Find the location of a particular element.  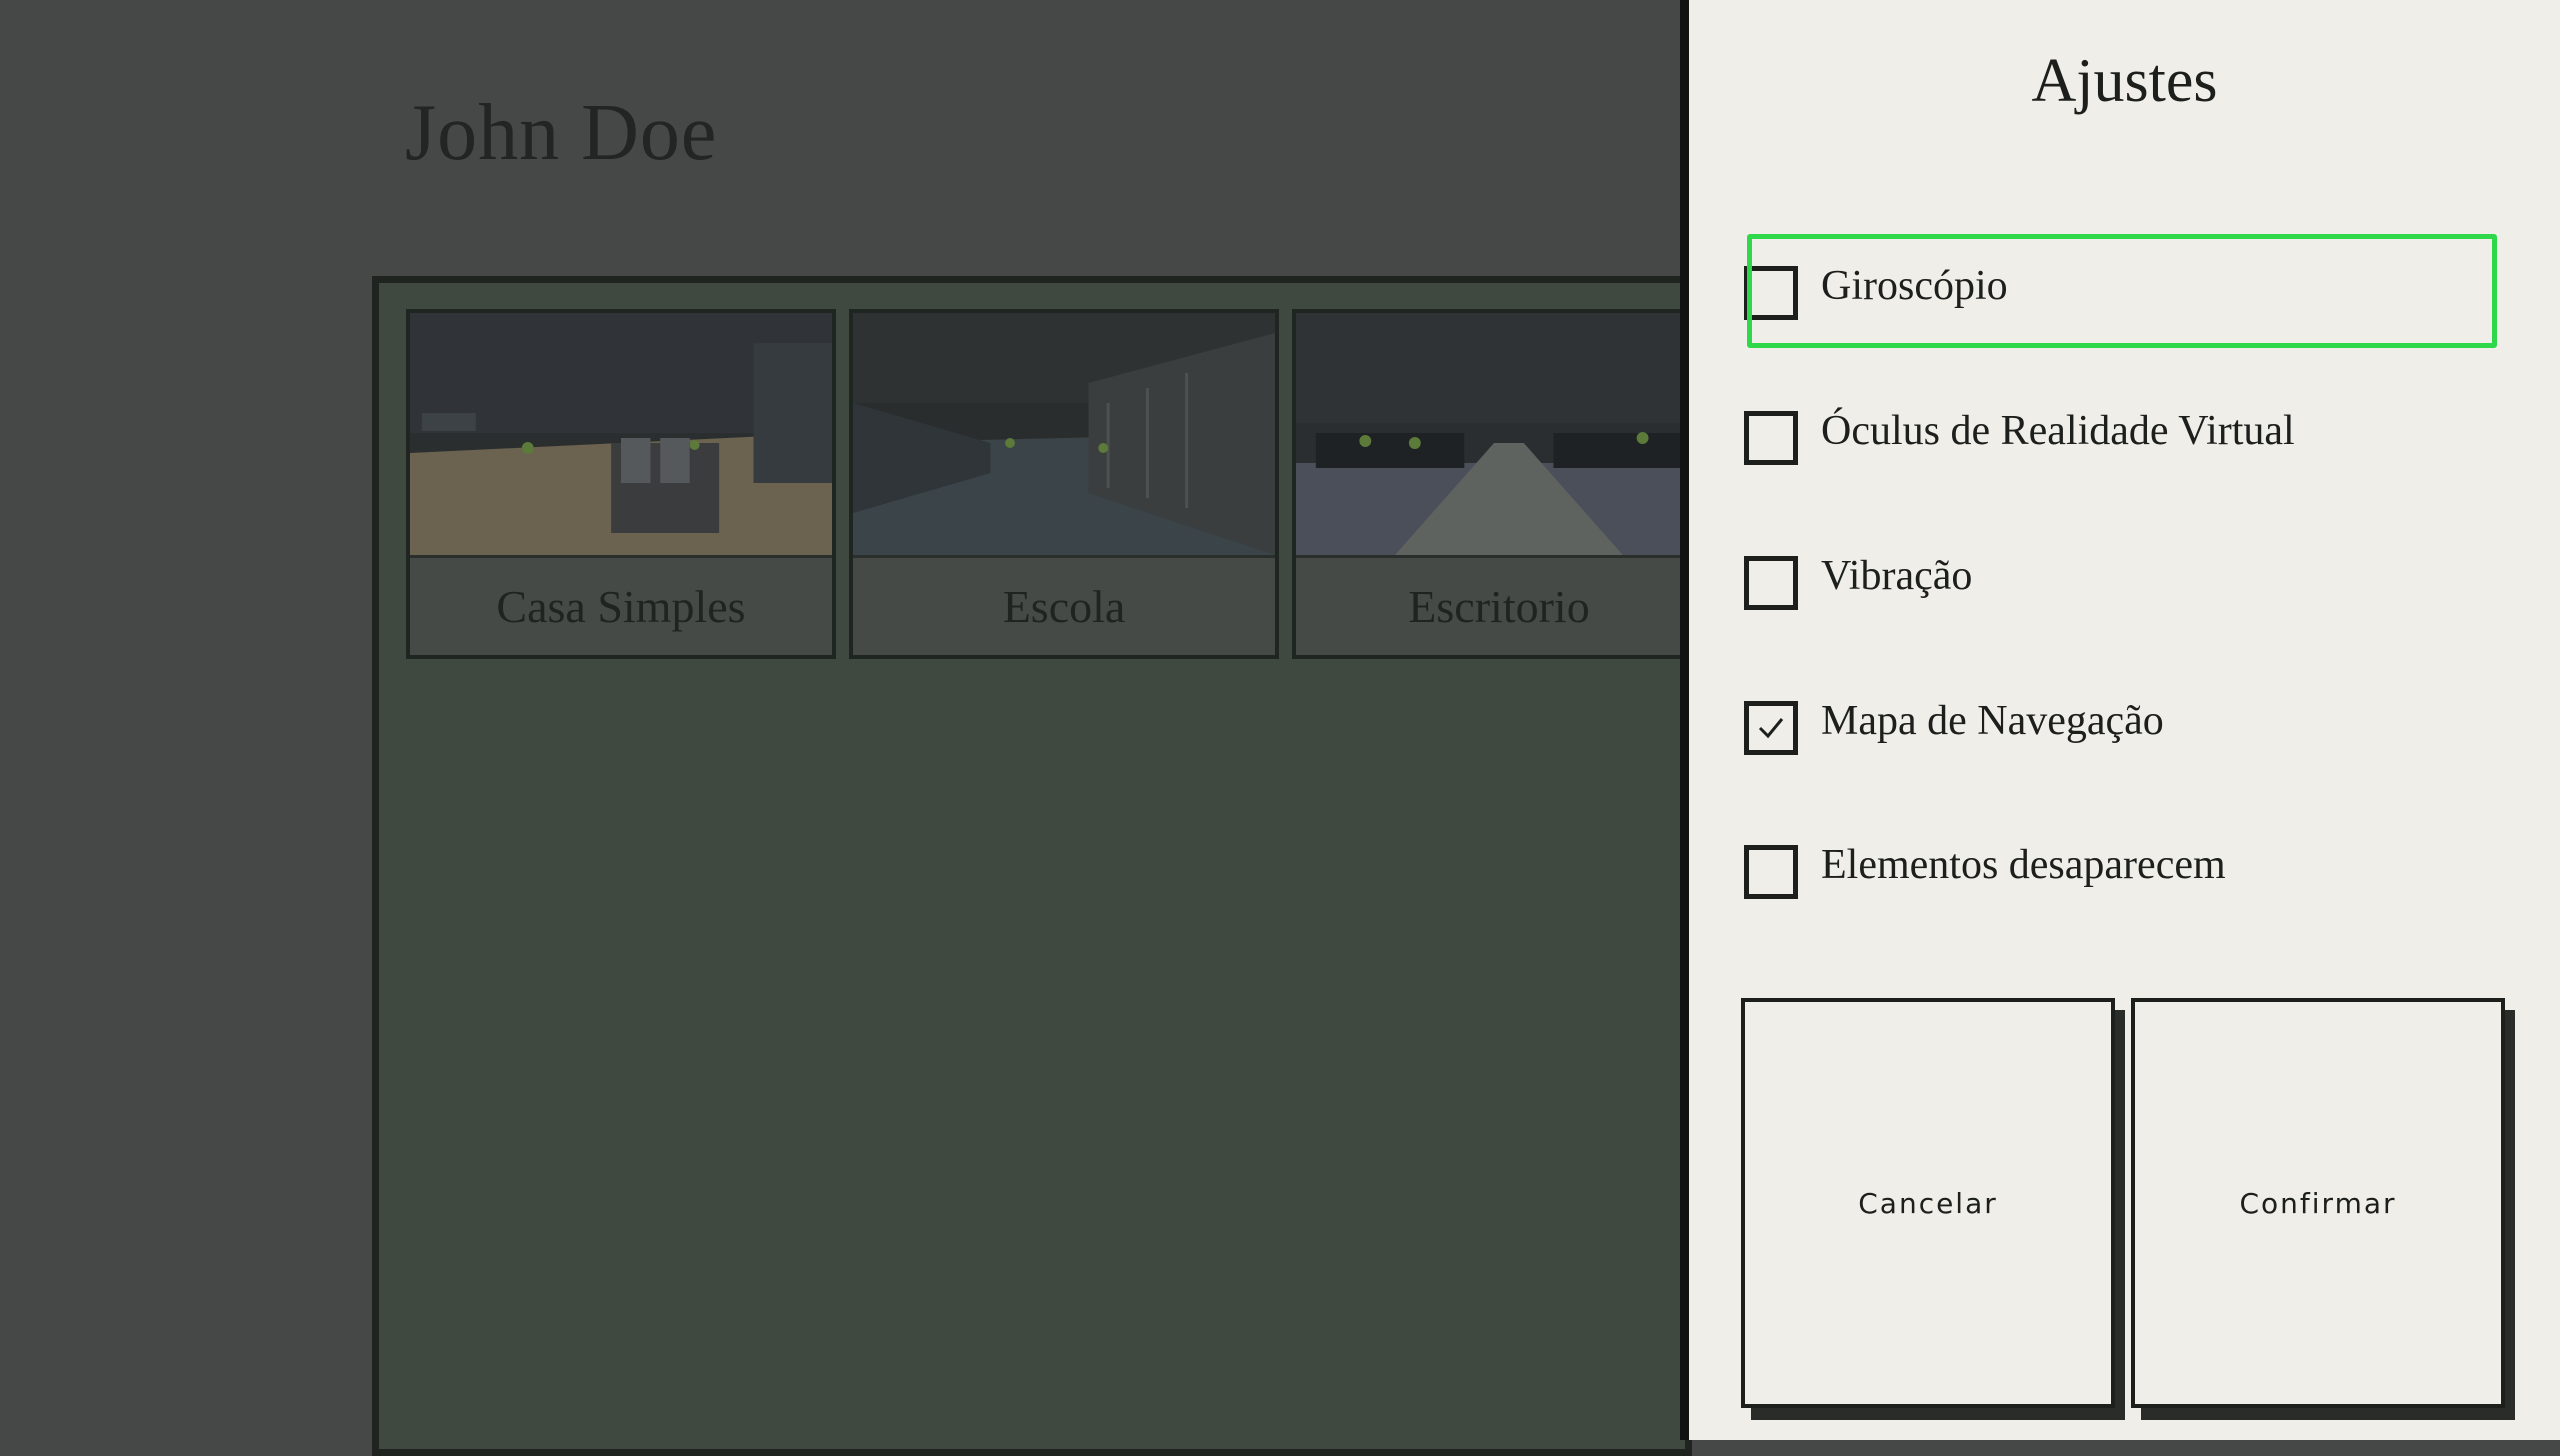

scene-card-escritorio: Escritorio is located at coordinates (1497, 484).